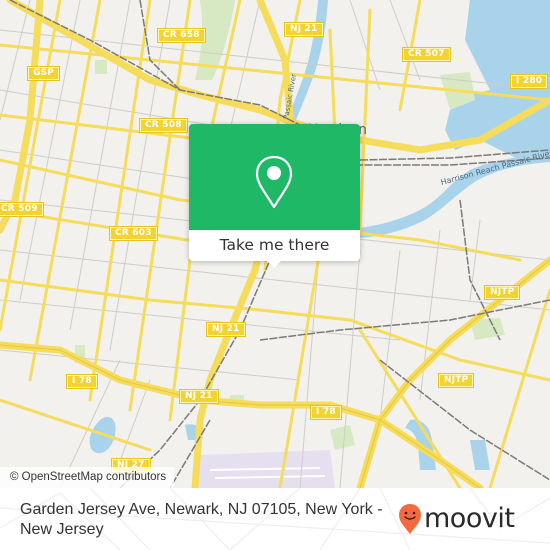 The width and height of the screenshot is (550, 550). Describe the element at coordinates (22, 209) in the screenshot. I see `route-shield-cr509: CR 509` at that location.